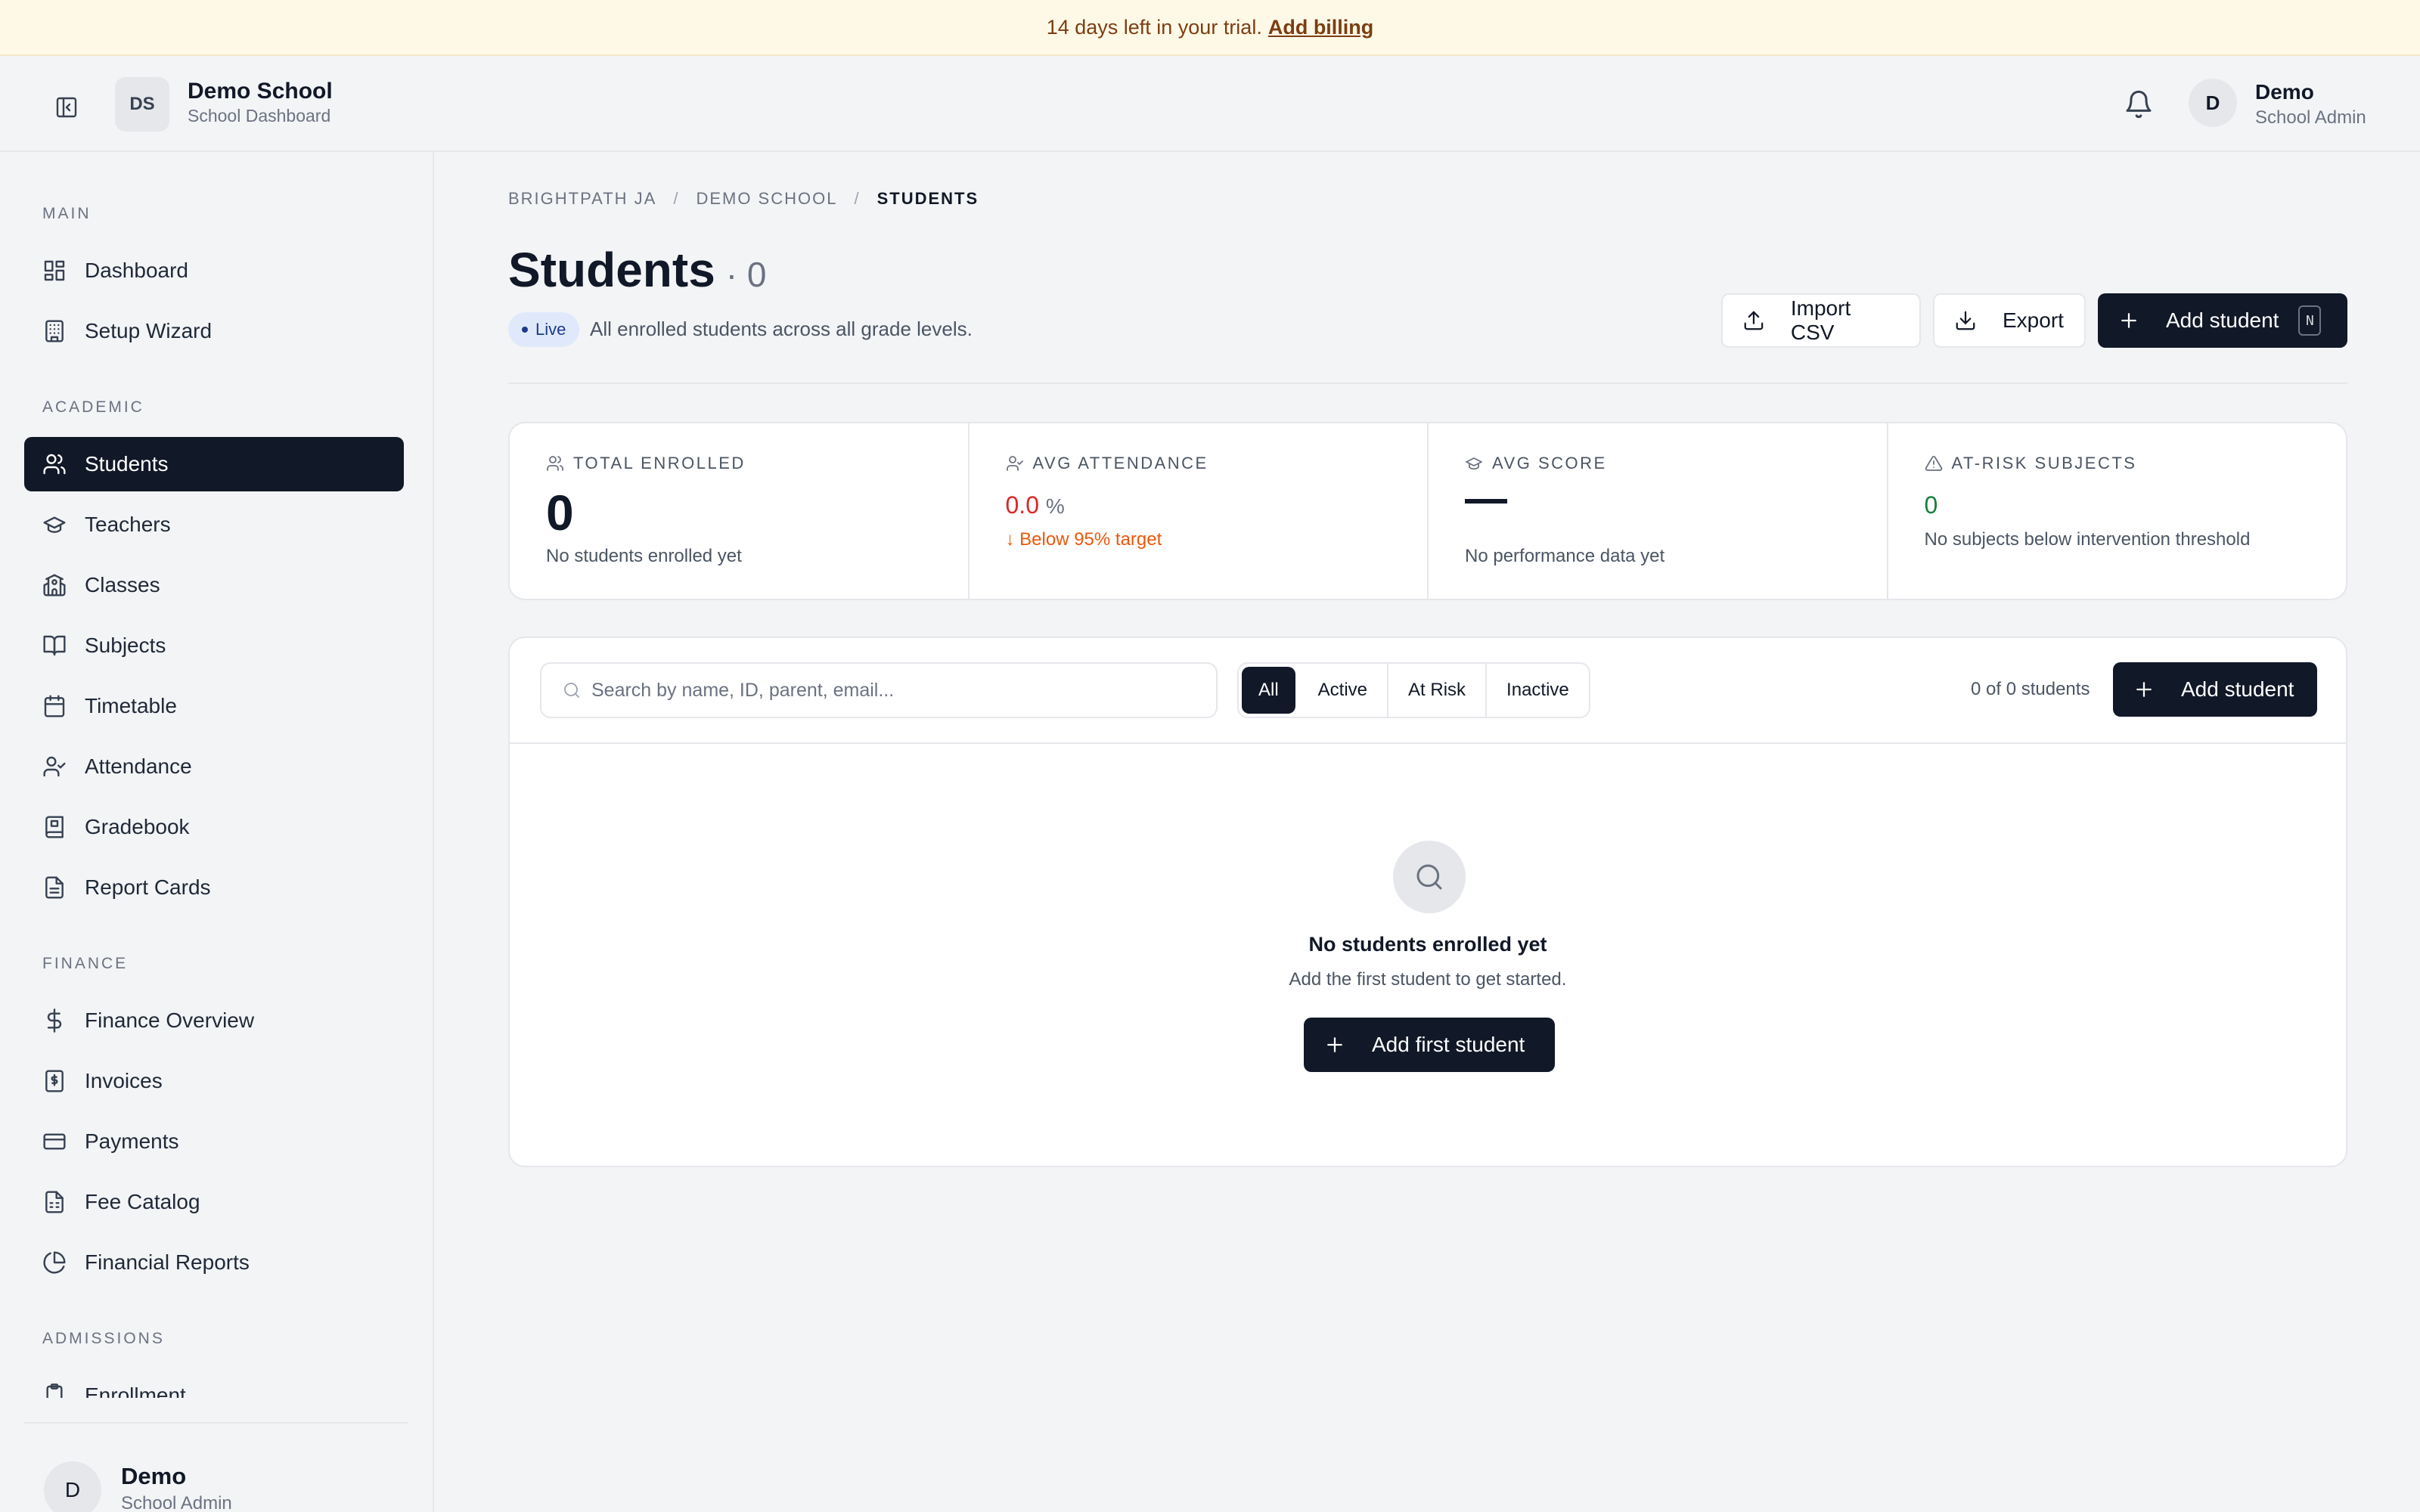  I want to click on status-filter: All Active At Risk Inactive, so click(1413, 690).